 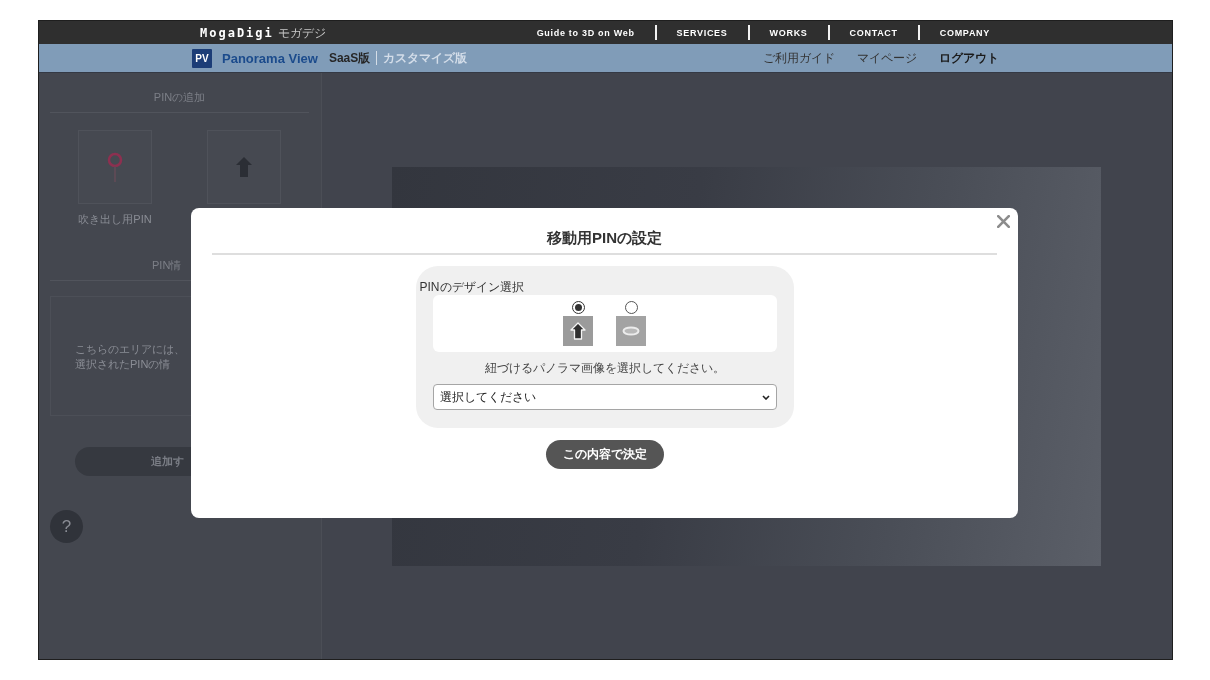 I want to click on nav-link: Guide to 3D on Web, so click(x=585, y=32).